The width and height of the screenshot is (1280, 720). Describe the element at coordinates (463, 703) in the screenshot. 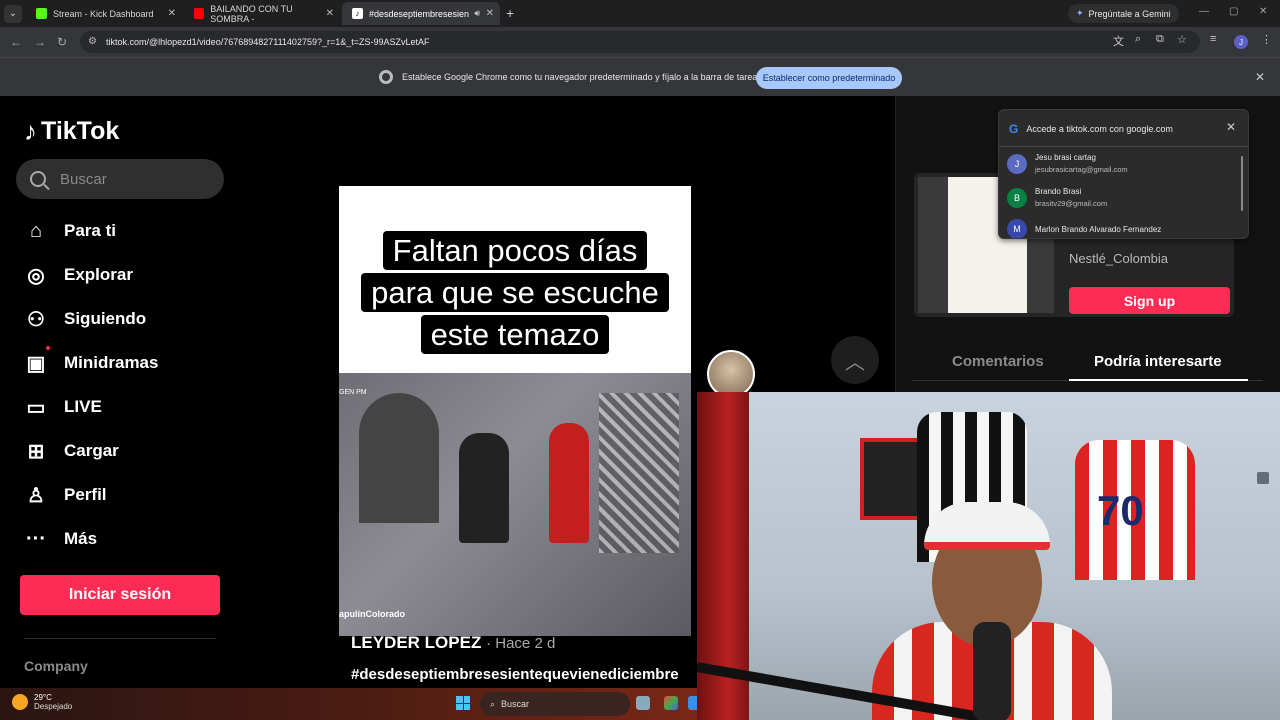

I see `windows-start-icon` at that location.